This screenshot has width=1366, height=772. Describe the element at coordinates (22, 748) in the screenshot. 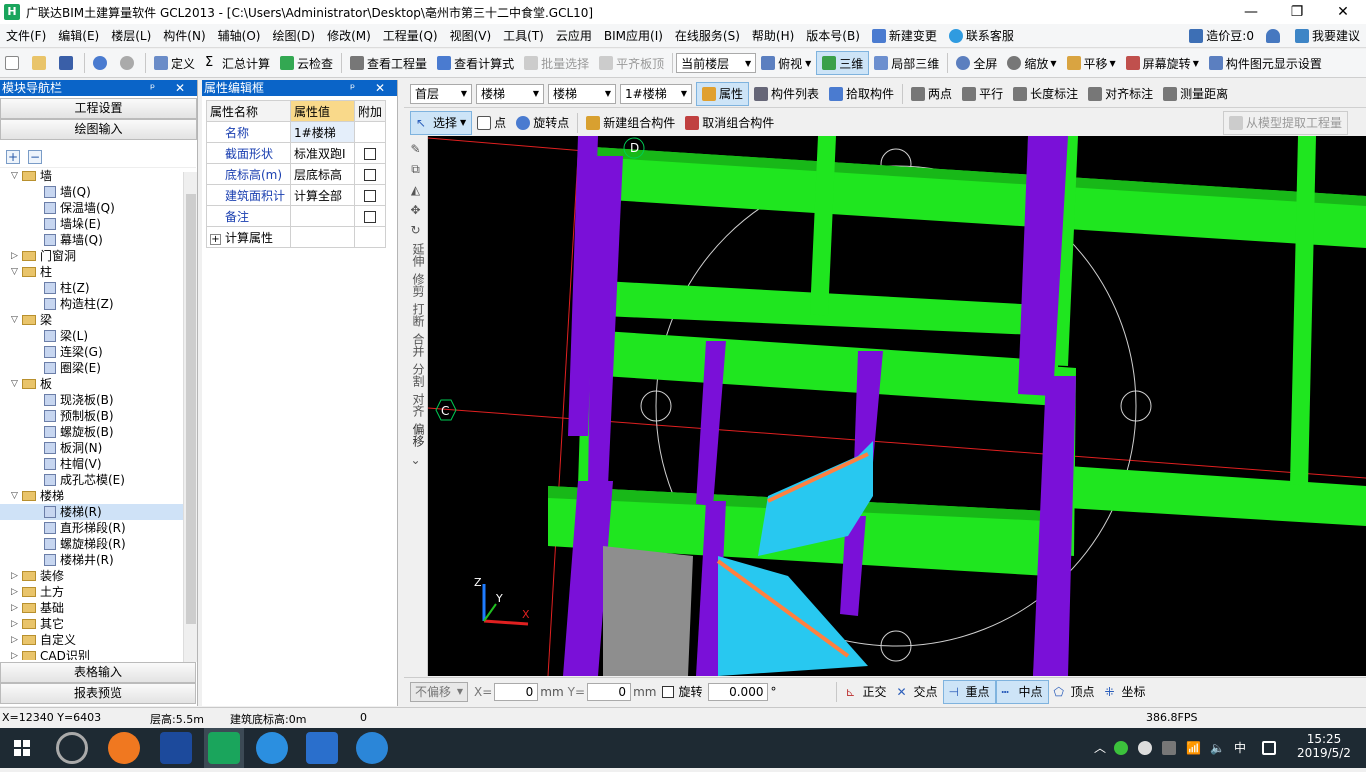

I see `windows-start-icon` at that location.